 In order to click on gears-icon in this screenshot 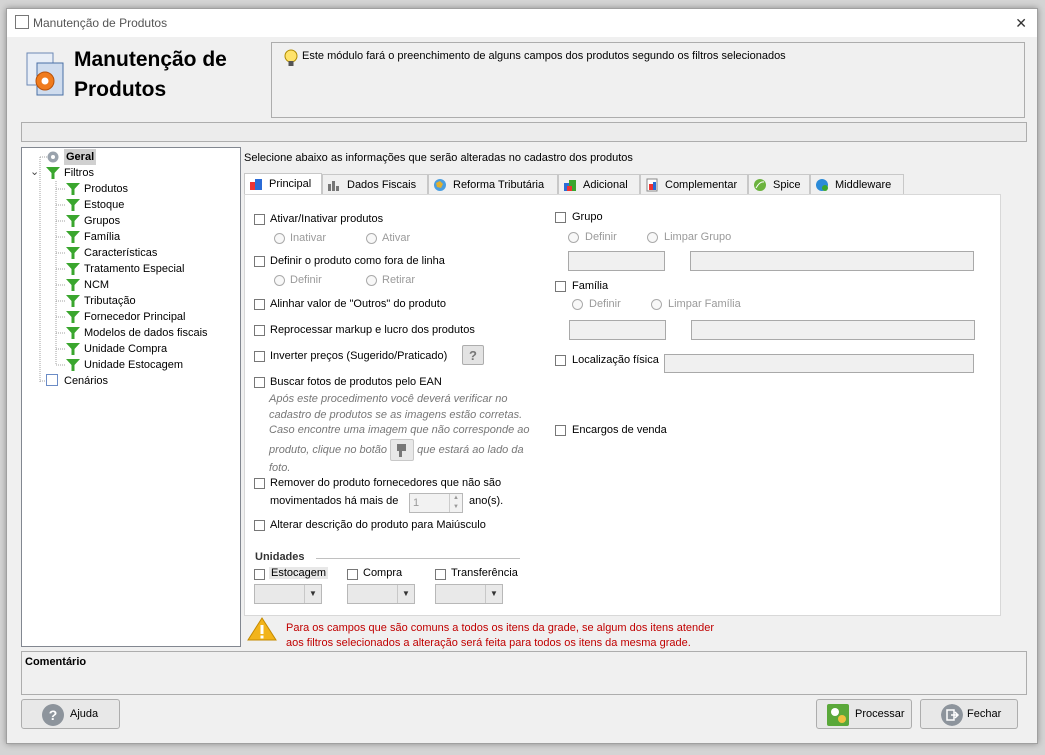, I will do `click(838, 715)`.